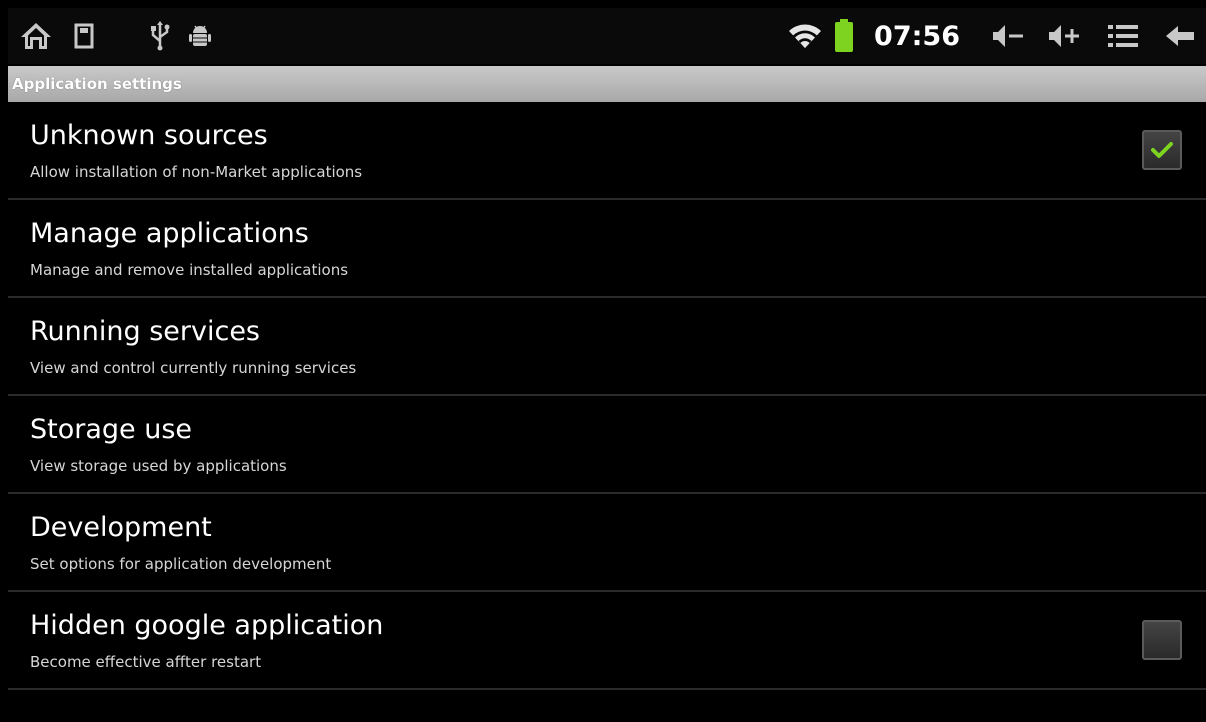  Describe the element at coordinates (36, 36) in the screenshot. I see `home-icon` at that location.